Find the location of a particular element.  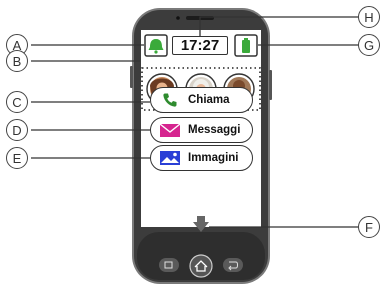

callout-g: G is located at coordinates (369, 45).